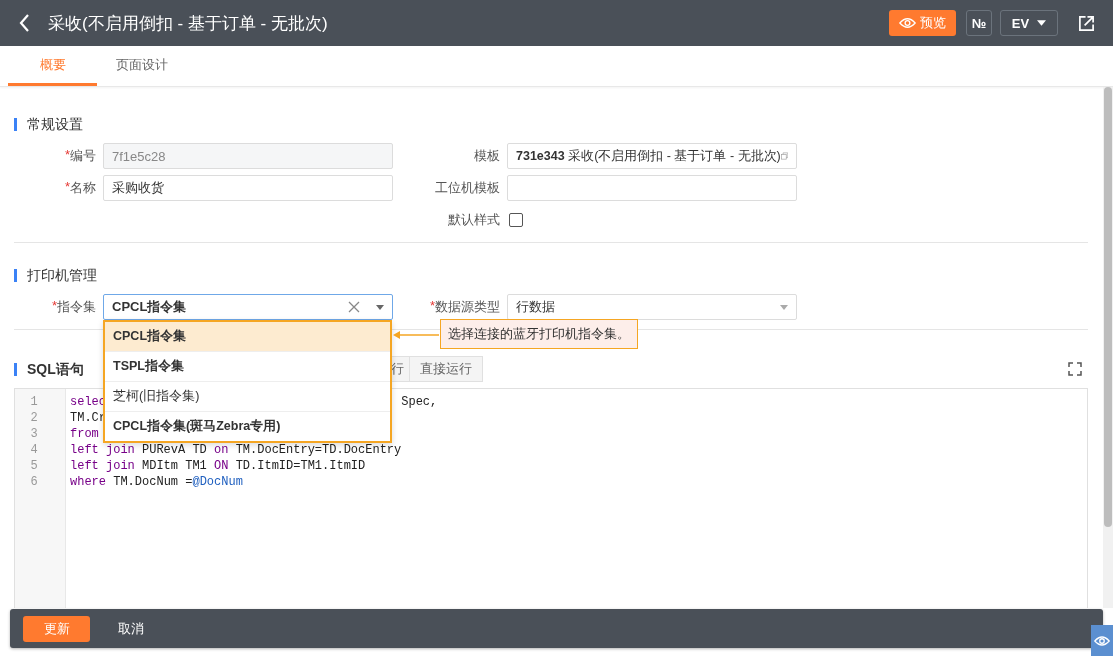  Describe the element at coordinates (516, 220) in the screenshot. I see `checkbox` at that location.